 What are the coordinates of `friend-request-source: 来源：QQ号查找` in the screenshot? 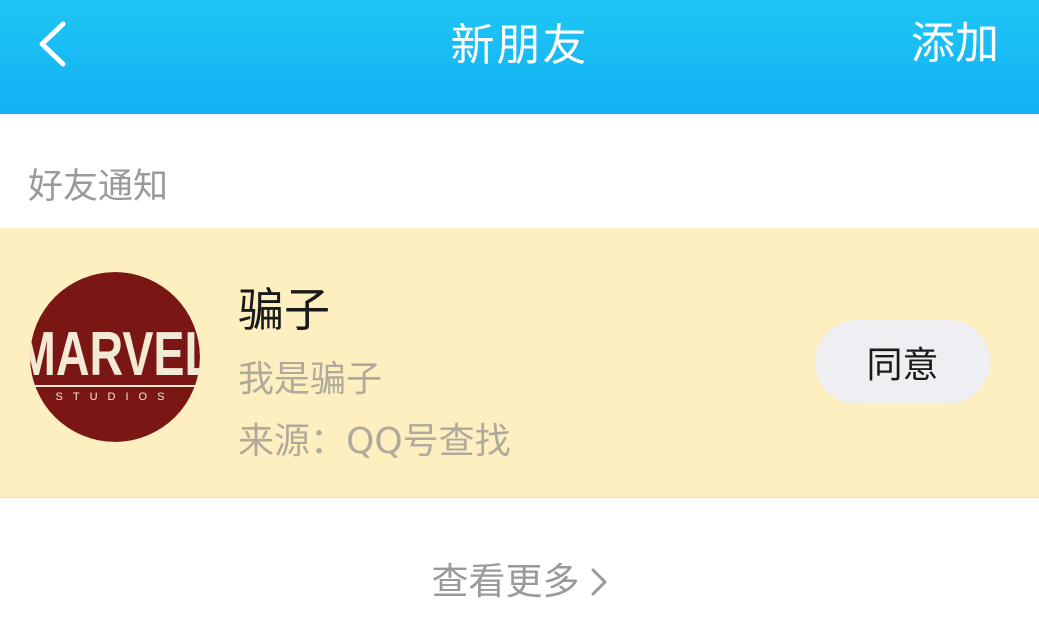 It's located at (374, 441).